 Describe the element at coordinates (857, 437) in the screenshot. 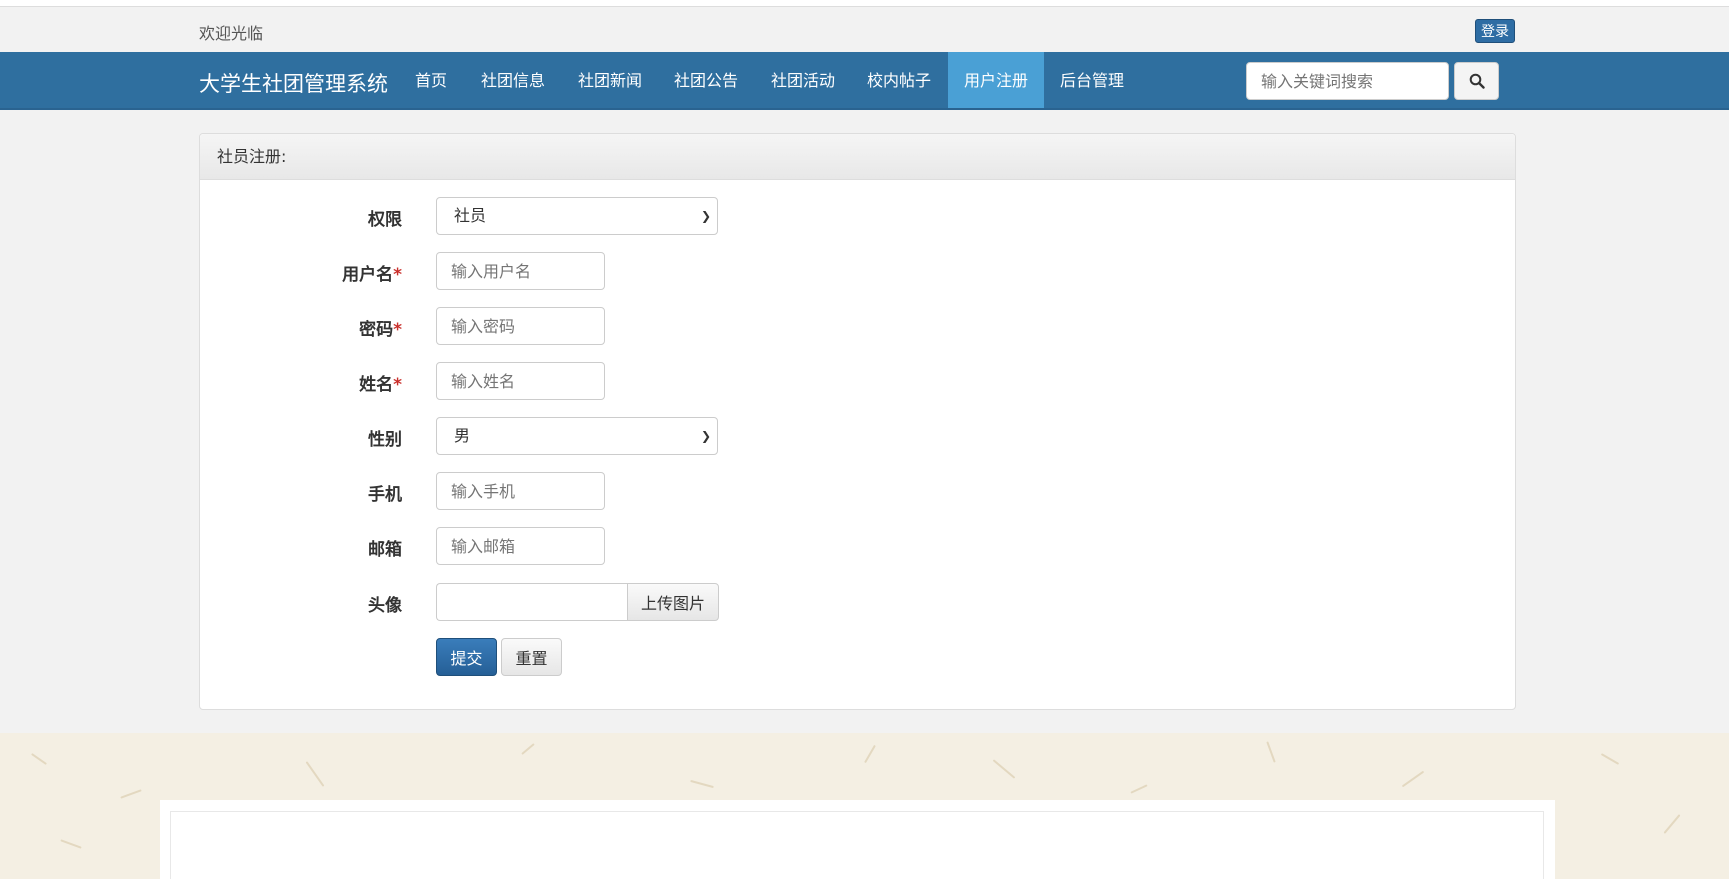

I see `form-row-gender: 性别 男 ❯` at that location.